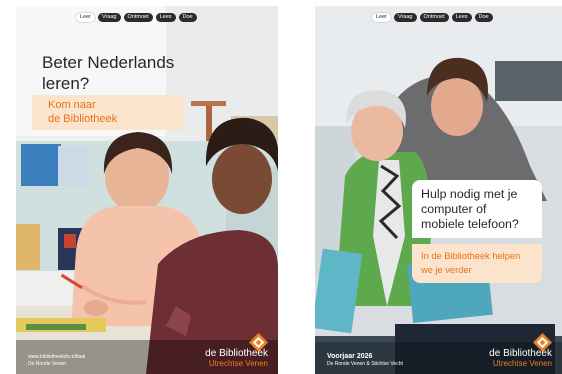 Image resolution: width=562 pixels, height=374 pixels. What do you see at coordinates (127, 73) in the screenshot?
I see `poster-headline: Beter Nederlands leren?` at bounding box center [127, 73].